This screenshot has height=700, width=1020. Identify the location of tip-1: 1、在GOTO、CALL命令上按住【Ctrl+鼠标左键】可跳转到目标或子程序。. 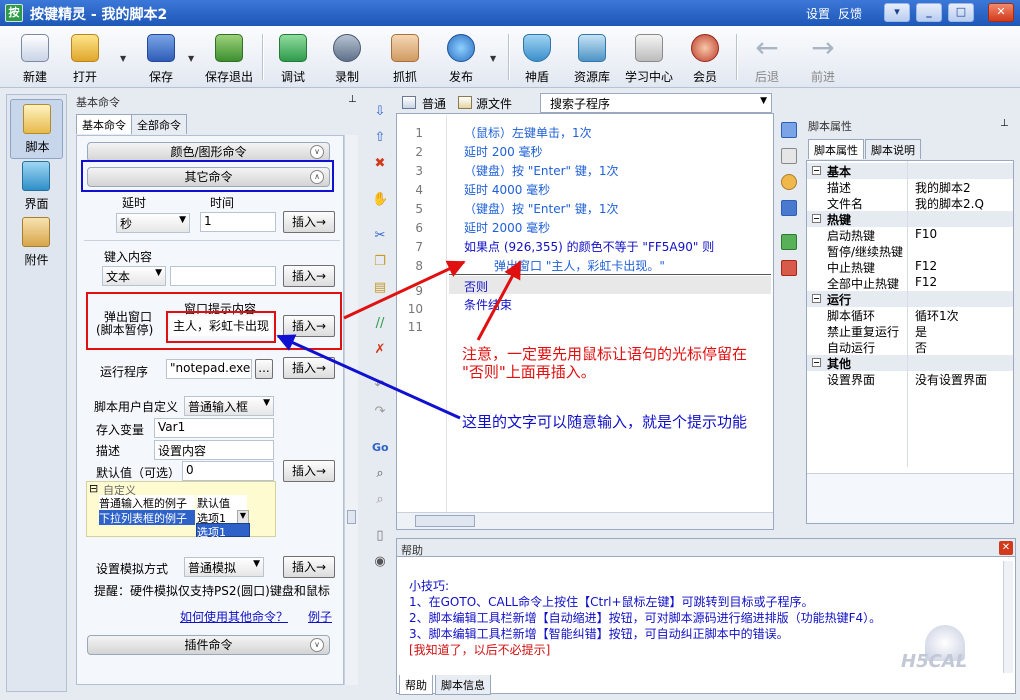
(611, 602).